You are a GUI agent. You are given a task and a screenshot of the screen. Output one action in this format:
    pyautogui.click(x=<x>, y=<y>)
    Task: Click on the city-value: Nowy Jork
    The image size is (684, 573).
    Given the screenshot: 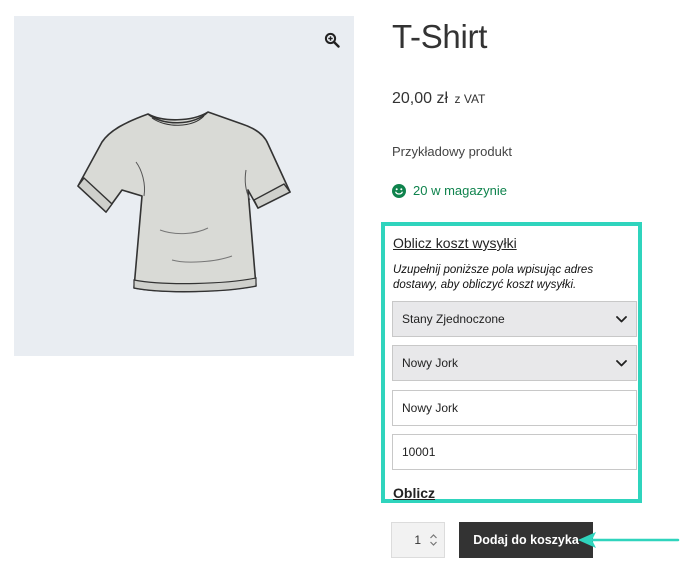 What is the action you would take?
    pyautogui.click(x=430, y=408)
    